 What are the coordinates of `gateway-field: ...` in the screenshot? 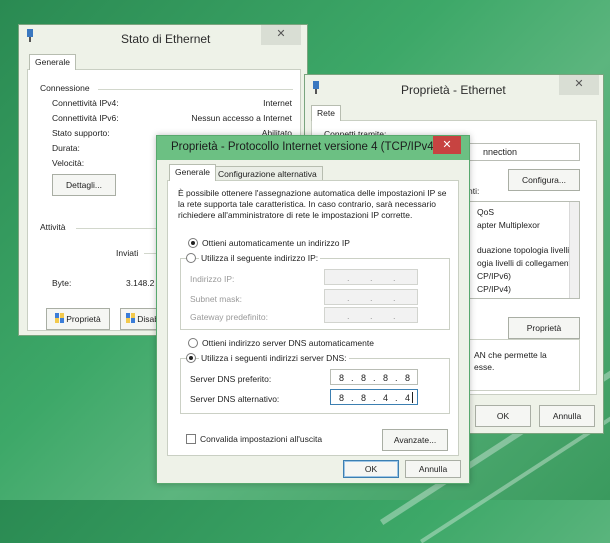 It's located at (371, 315).